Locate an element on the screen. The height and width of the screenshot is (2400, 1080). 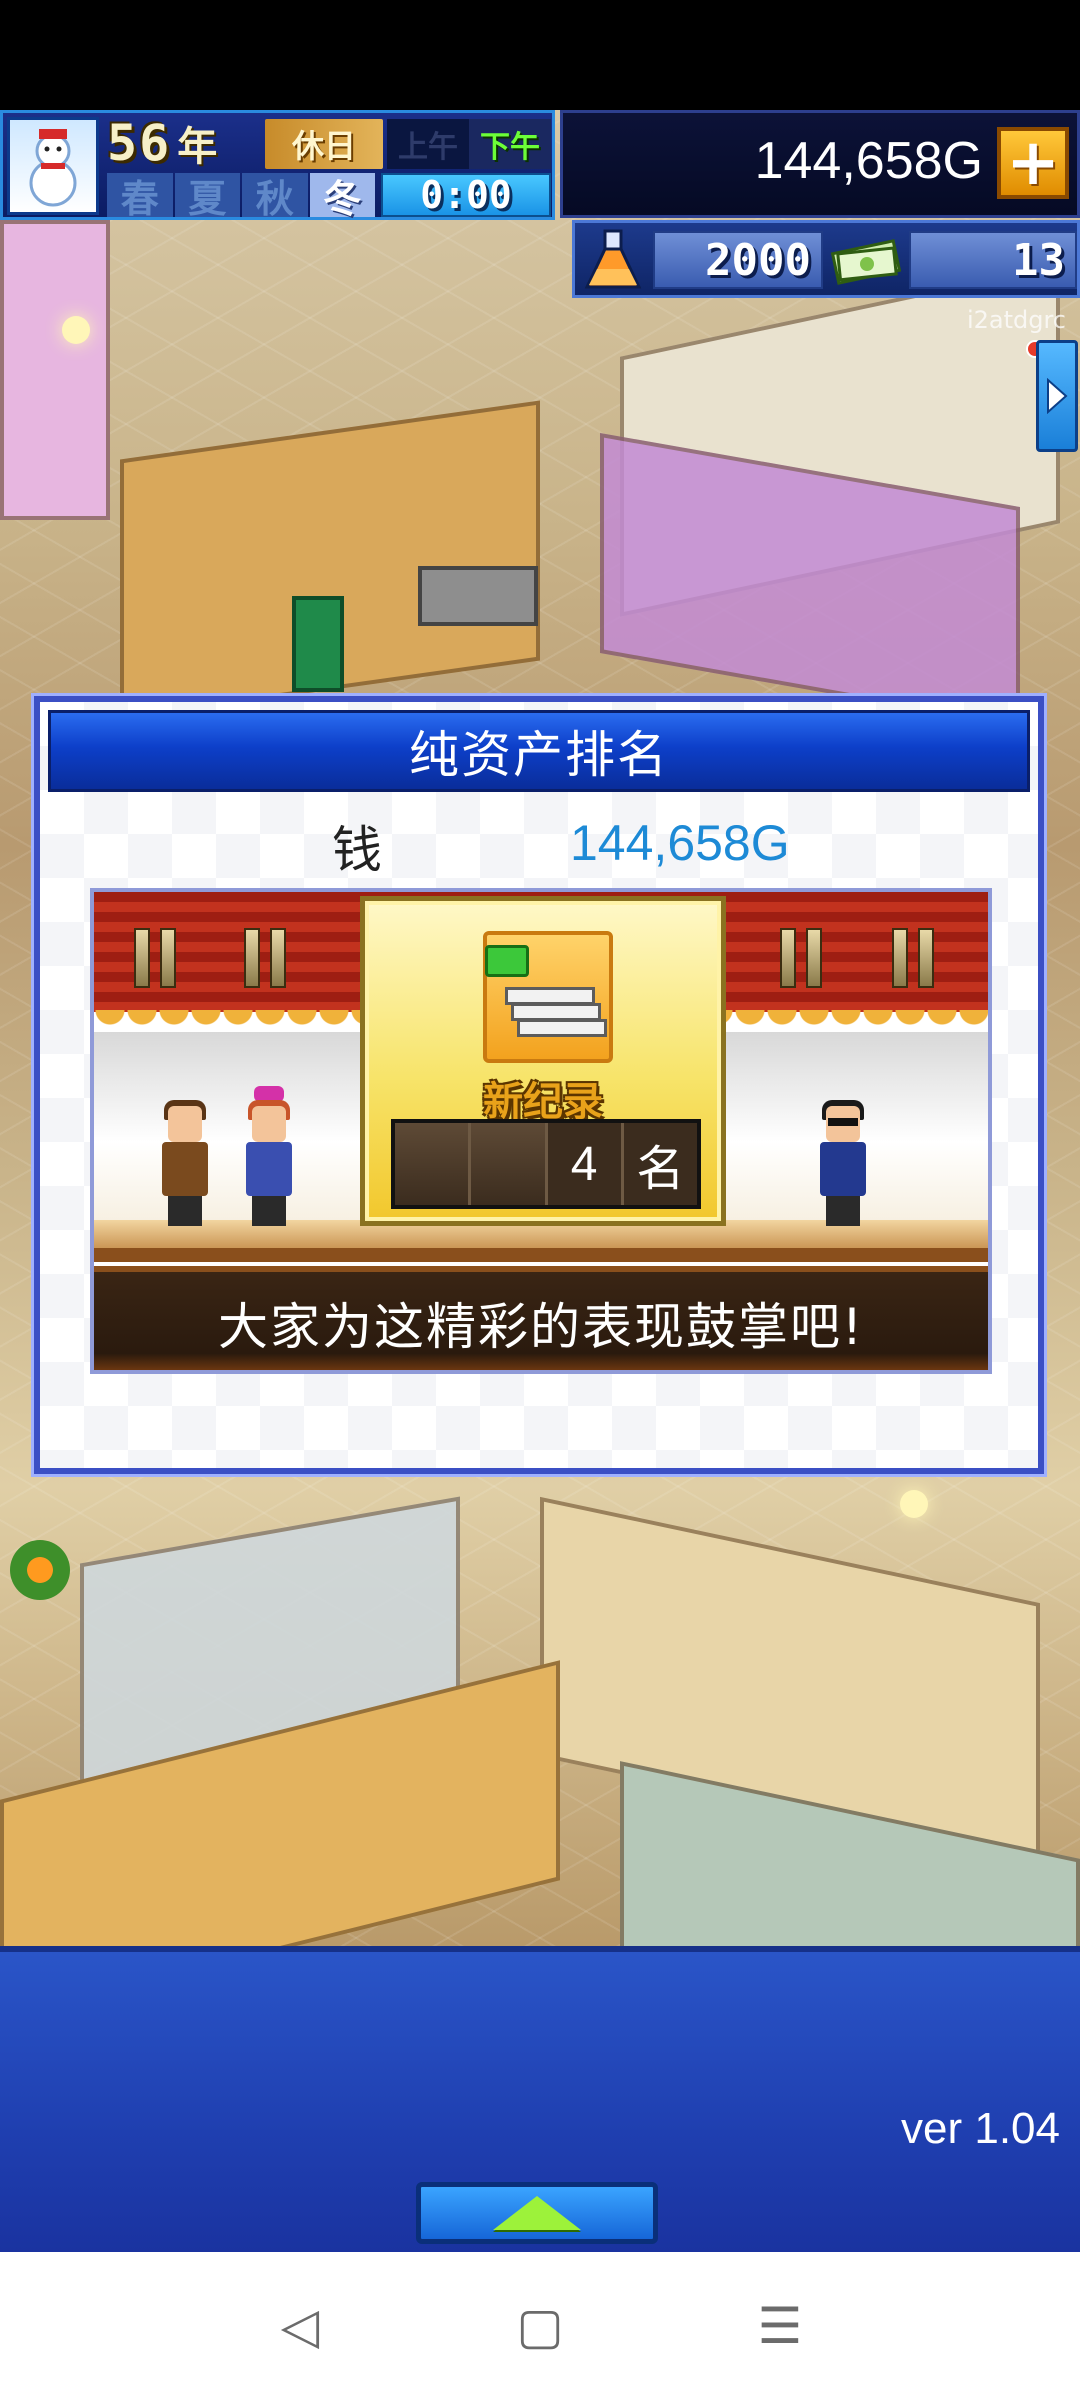
resources-panel: 2000 13 is located at coordinates (826, 259).